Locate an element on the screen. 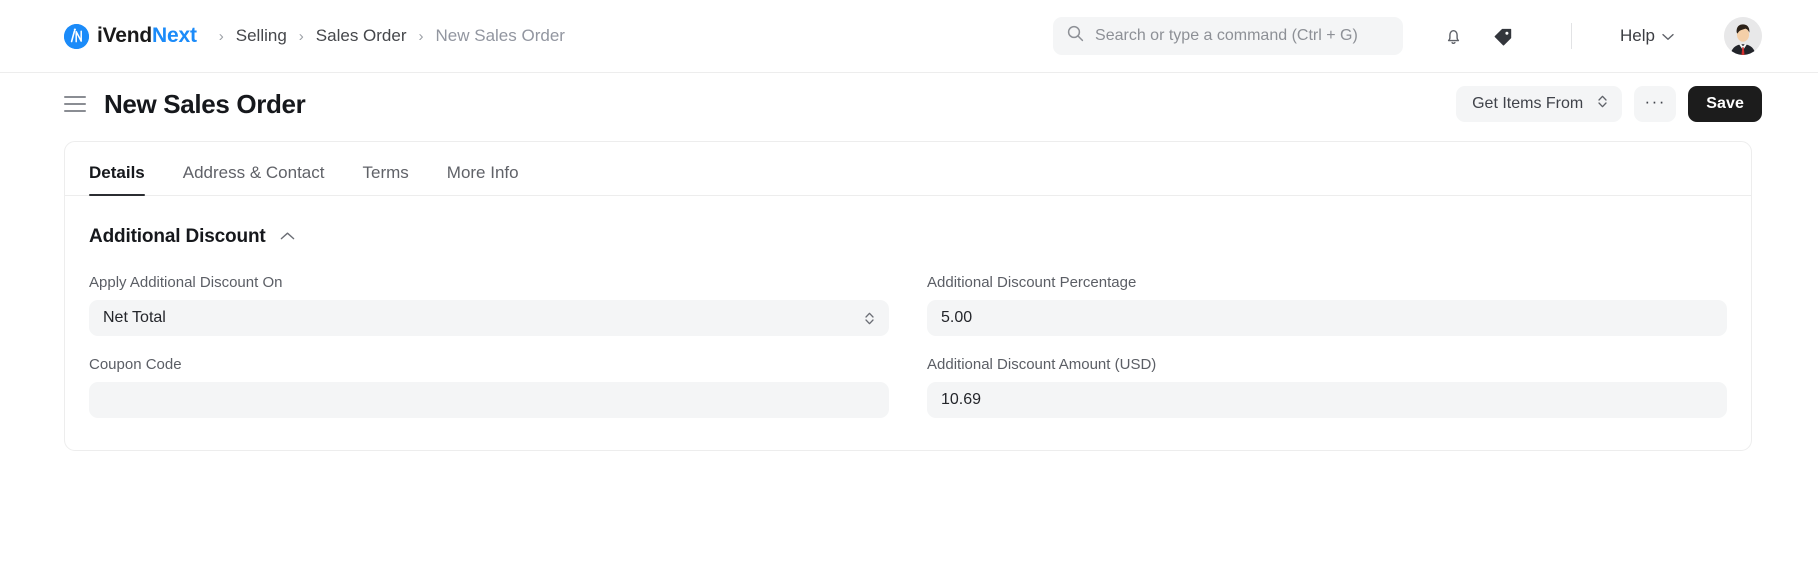 The height and width of the screenshot is (561, 1818). brand-name: iVendNext is located at coordinates (147, 36).